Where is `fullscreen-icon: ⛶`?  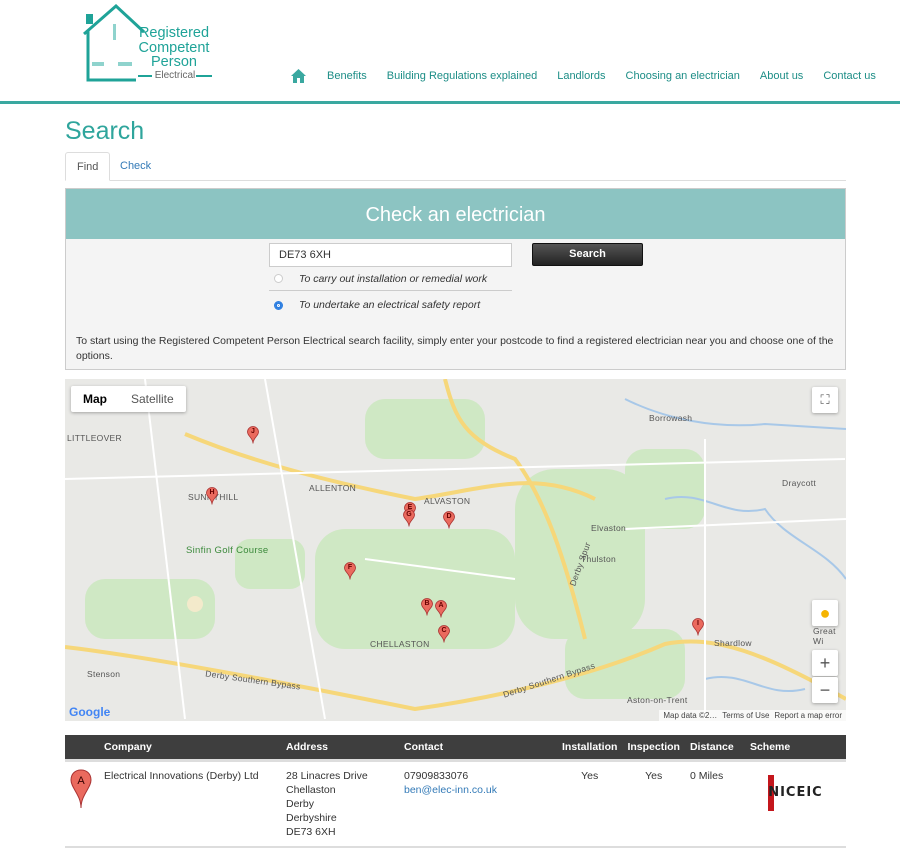
fullscreen-icon: ⛶ is located at coordinates (825, 400).